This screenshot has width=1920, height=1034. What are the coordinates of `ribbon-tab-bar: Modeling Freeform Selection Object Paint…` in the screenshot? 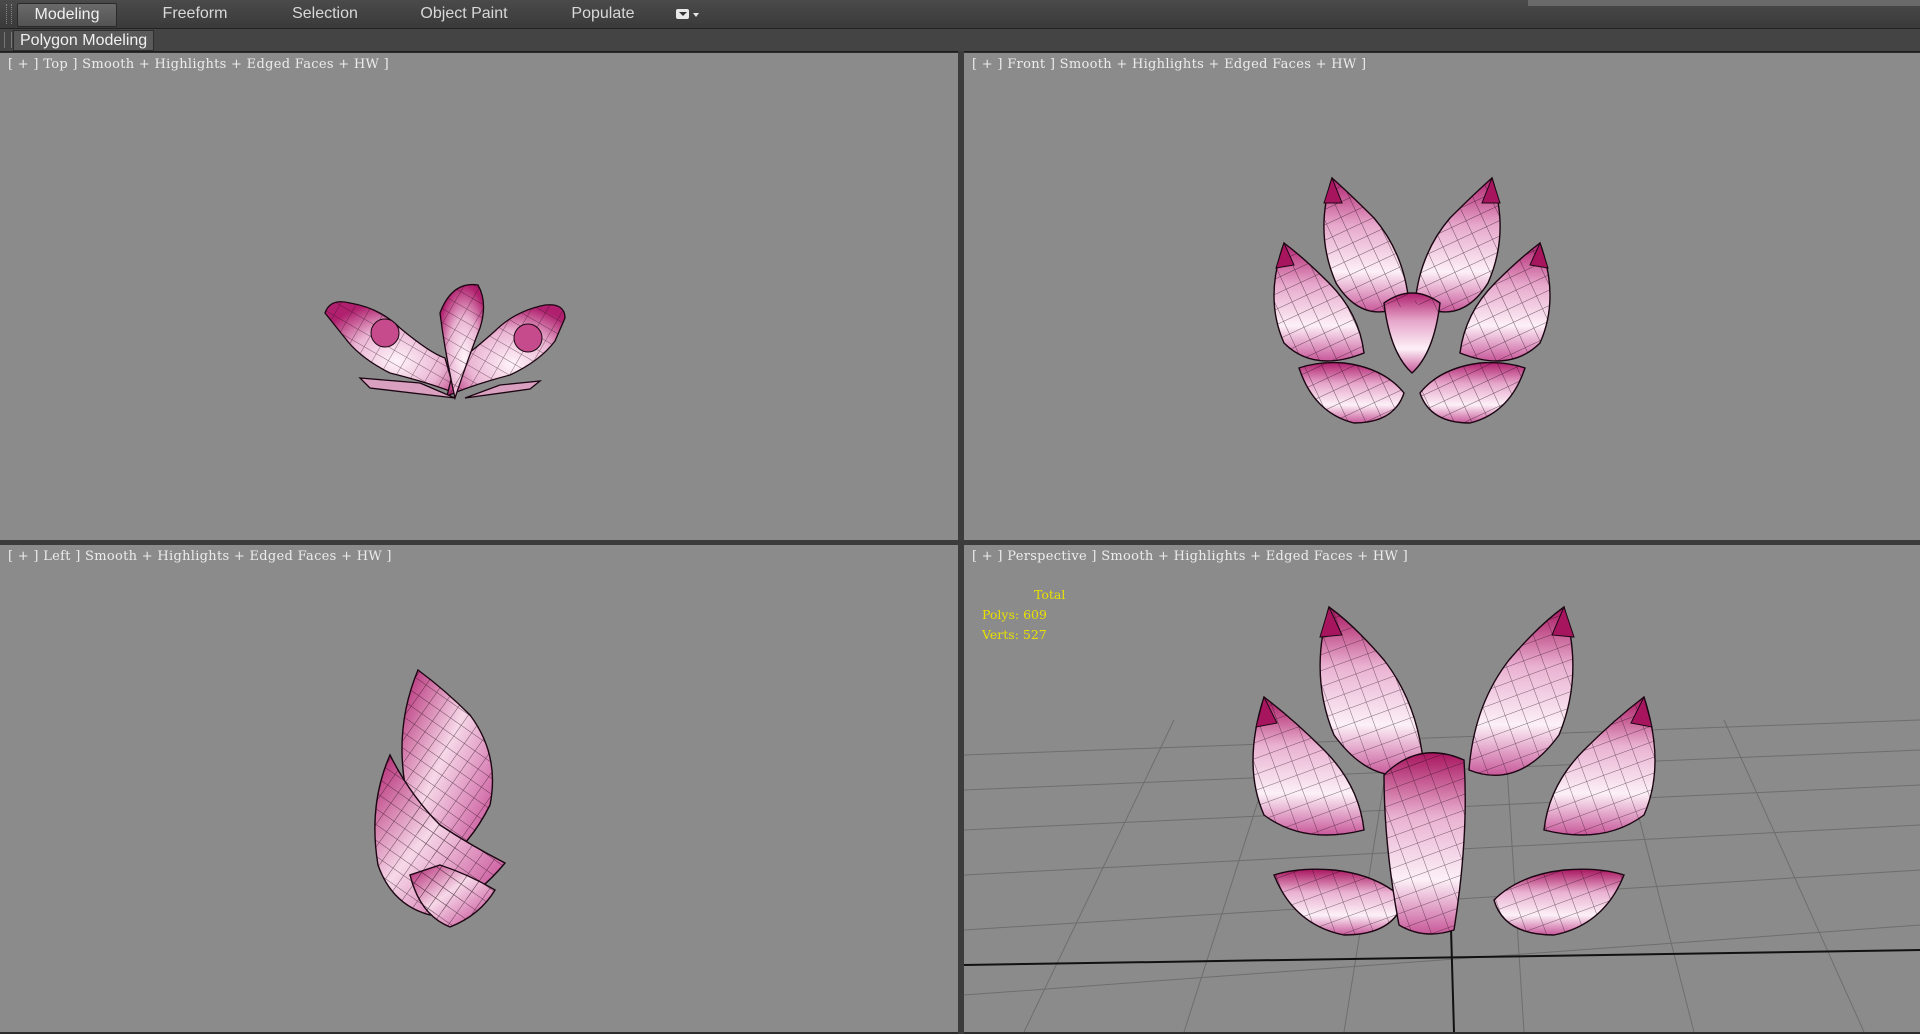 It's located at (960, 14).